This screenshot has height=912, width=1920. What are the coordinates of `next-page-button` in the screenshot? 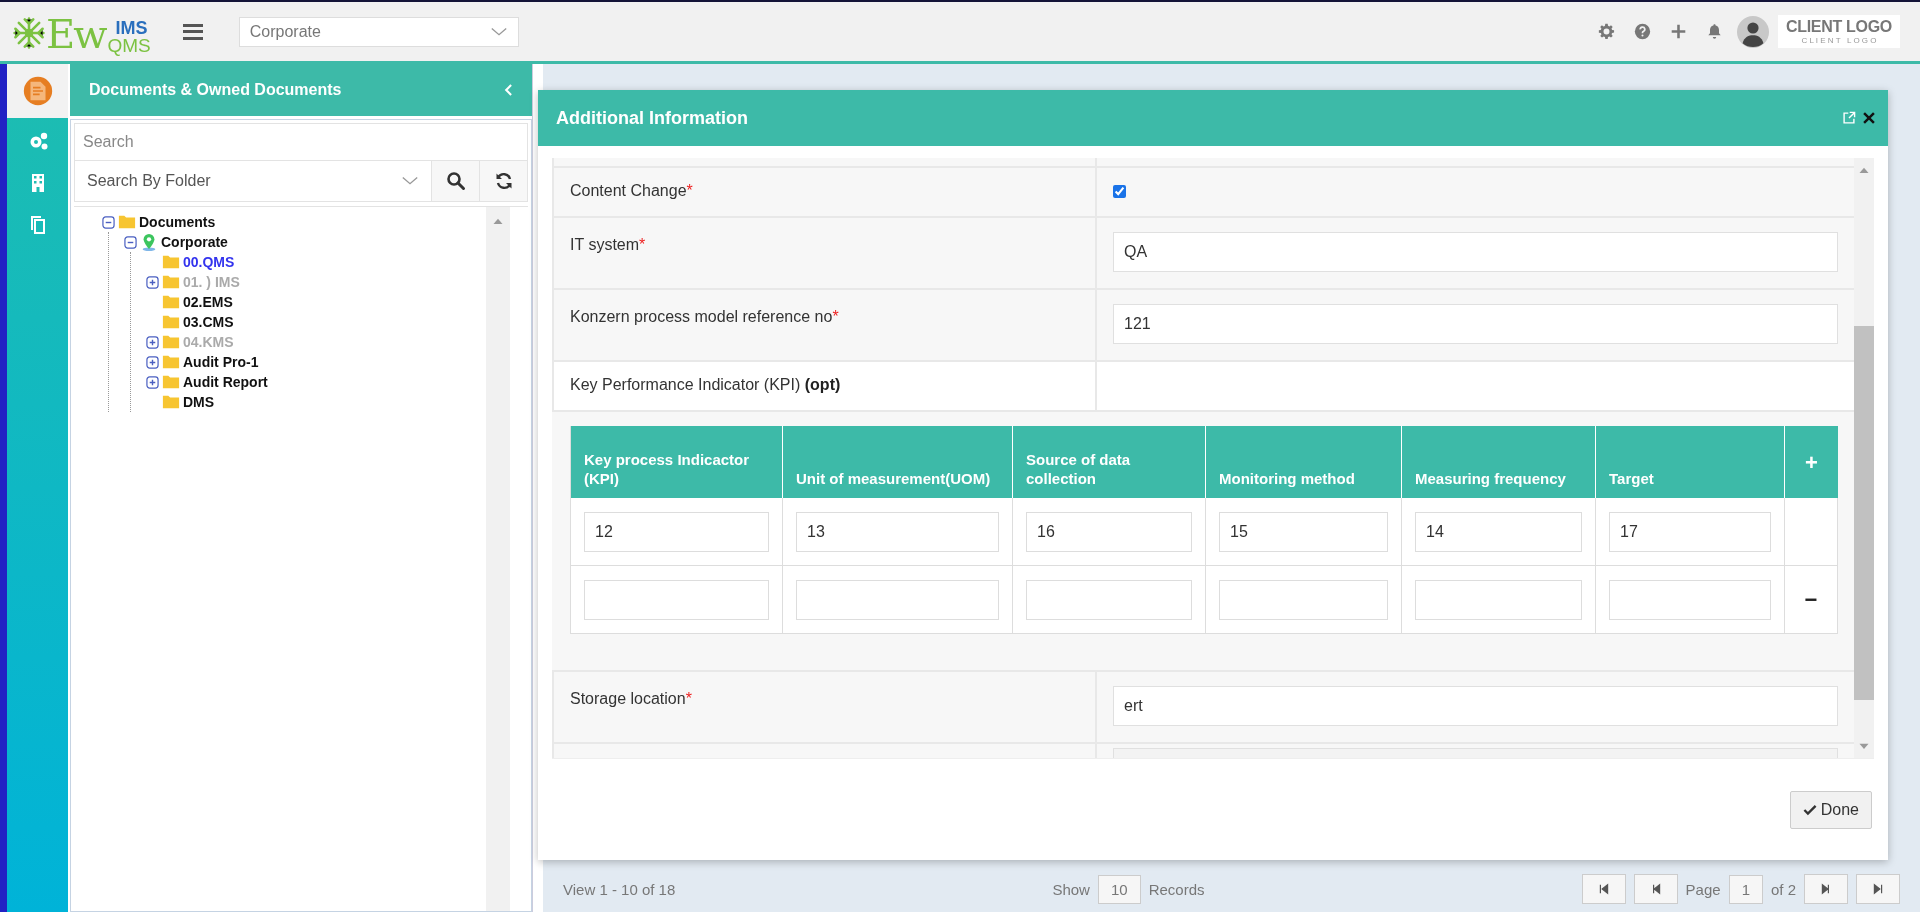 It's located at (1826, 889).